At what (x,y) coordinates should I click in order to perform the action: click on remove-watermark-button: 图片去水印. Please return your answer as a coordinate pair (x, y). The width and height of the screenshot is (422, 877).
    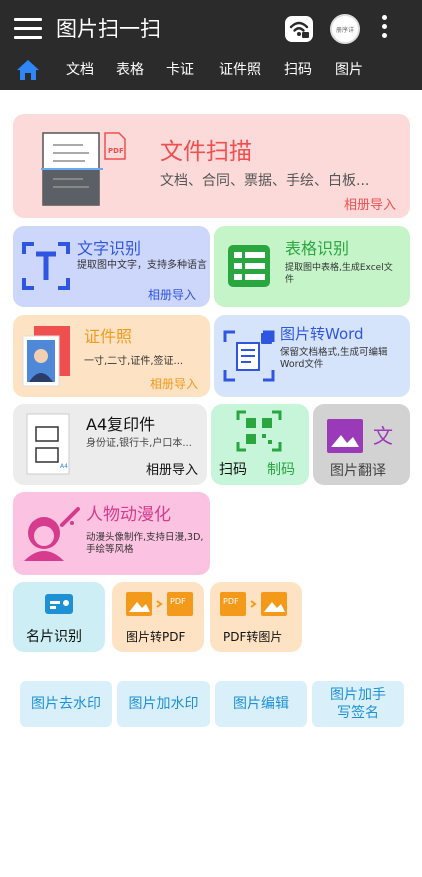
    Looking at the image, I should click on (66, 704).